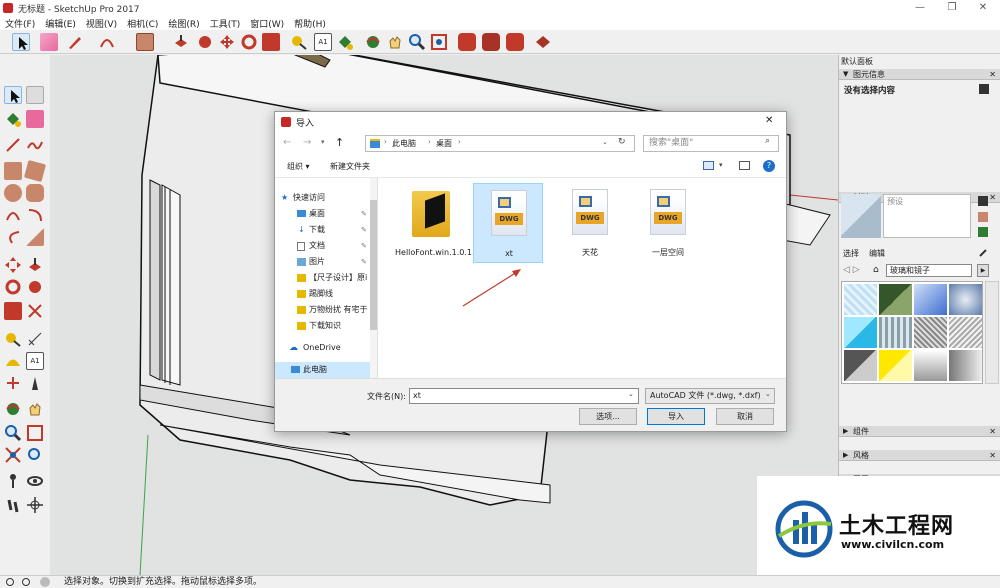  I want to click on select-tool-icon, so click(21, 42).